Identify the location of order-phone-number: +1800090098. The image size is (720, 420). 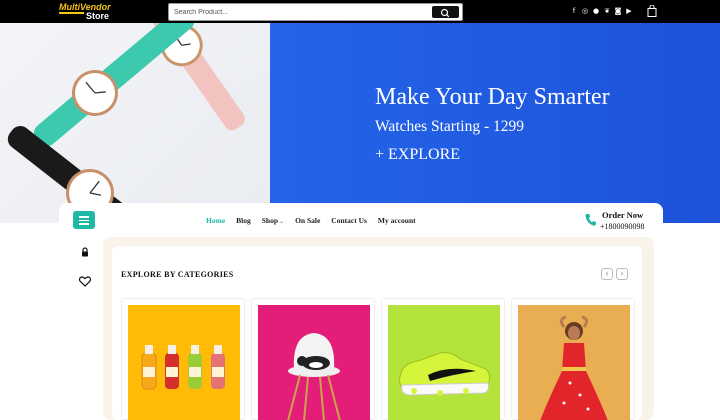
(622, 226).